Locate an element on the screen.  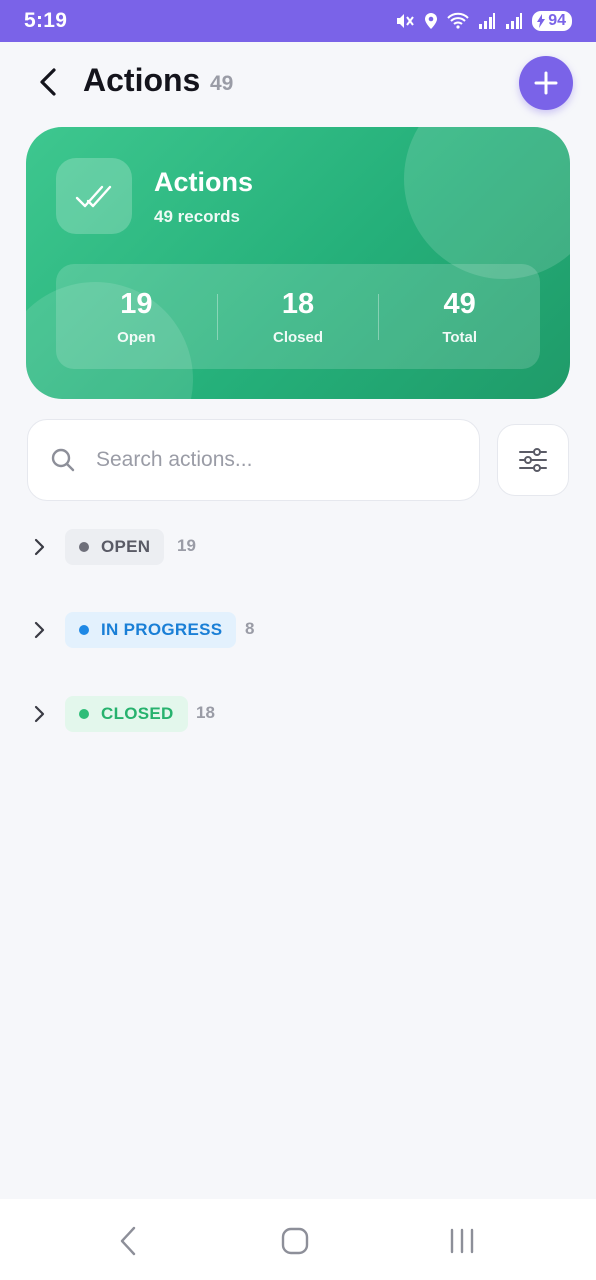
mute-vibrate-icon is located at coordinates (405, 21).